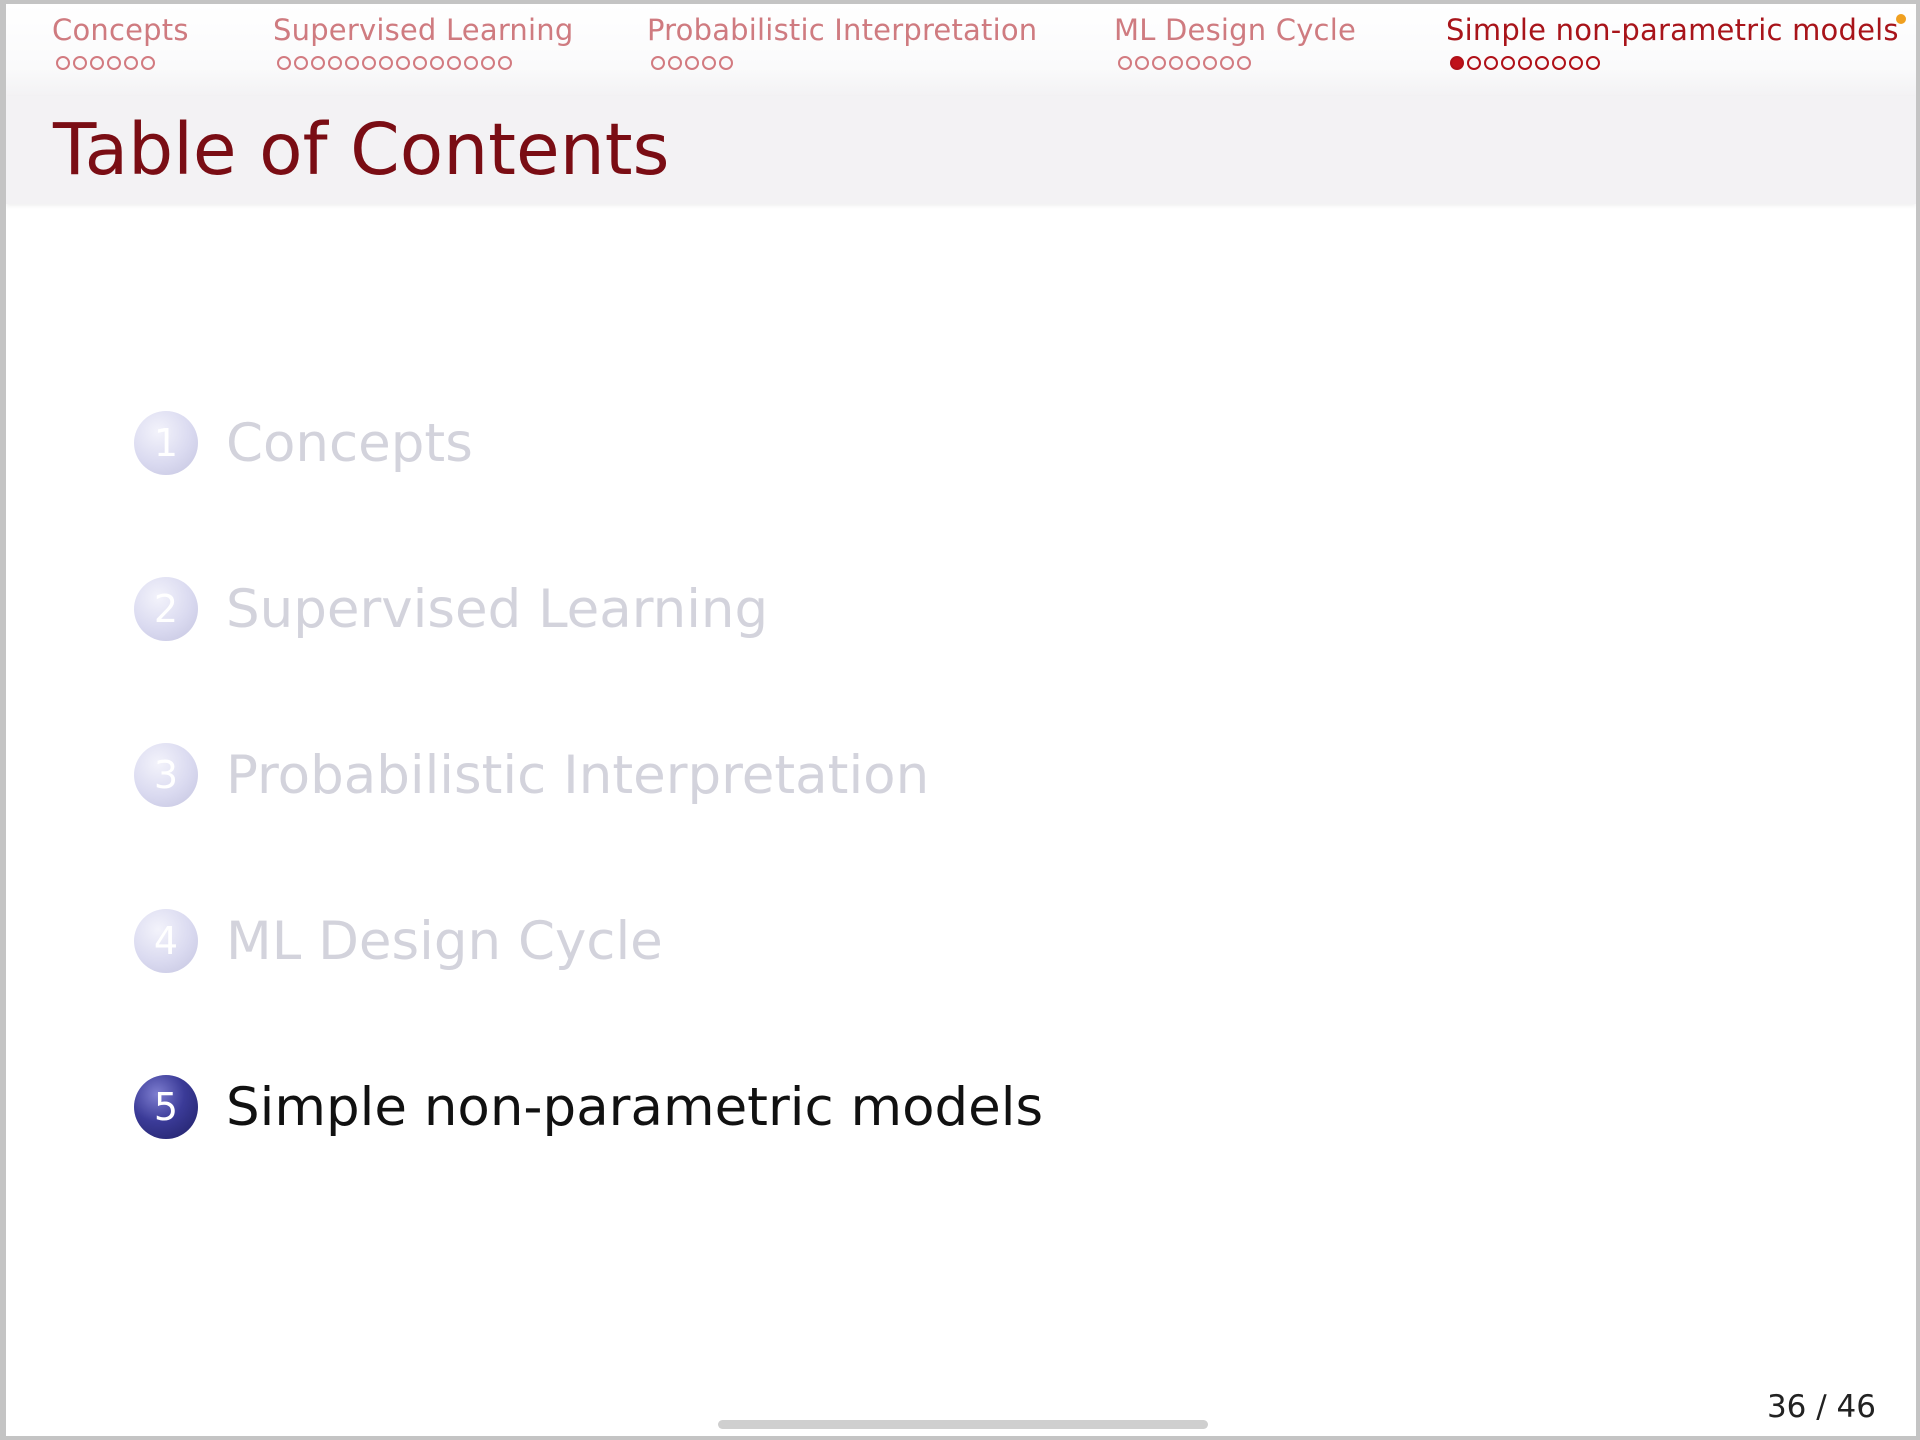  I want to click on nav-section-title: Probabilistic Interpretation, so click(842, 30).